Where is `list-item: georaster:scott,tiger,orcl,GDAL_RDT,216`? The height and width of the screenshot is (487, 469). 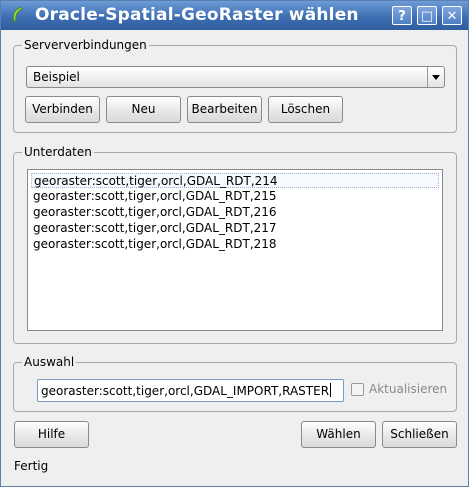
list-item: georaster:scott,tiger,orcl,GDAL_RDT,216 is located at coordinates (235, 212).